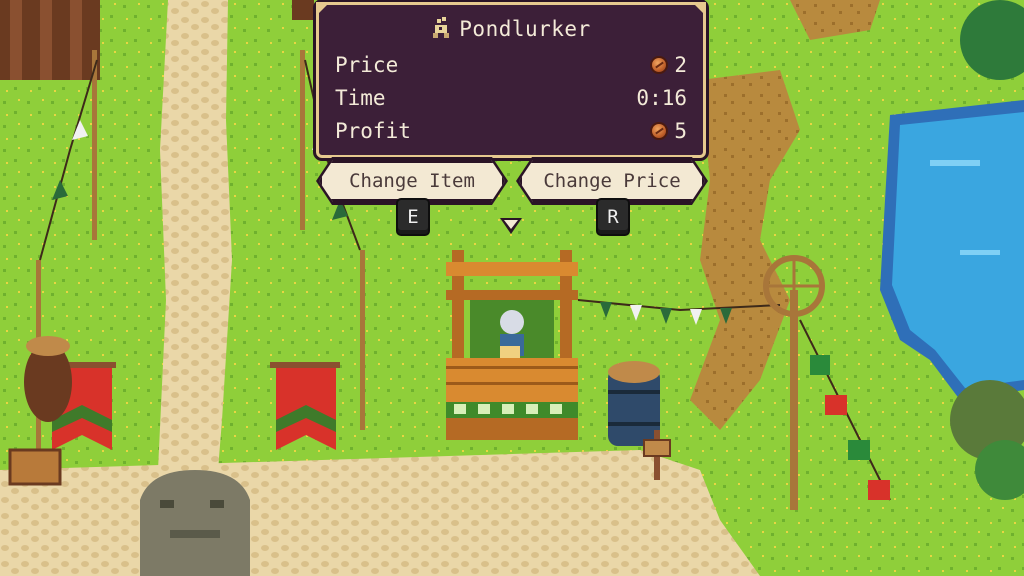  I want to click on time-label: Time, so click(360, 98).